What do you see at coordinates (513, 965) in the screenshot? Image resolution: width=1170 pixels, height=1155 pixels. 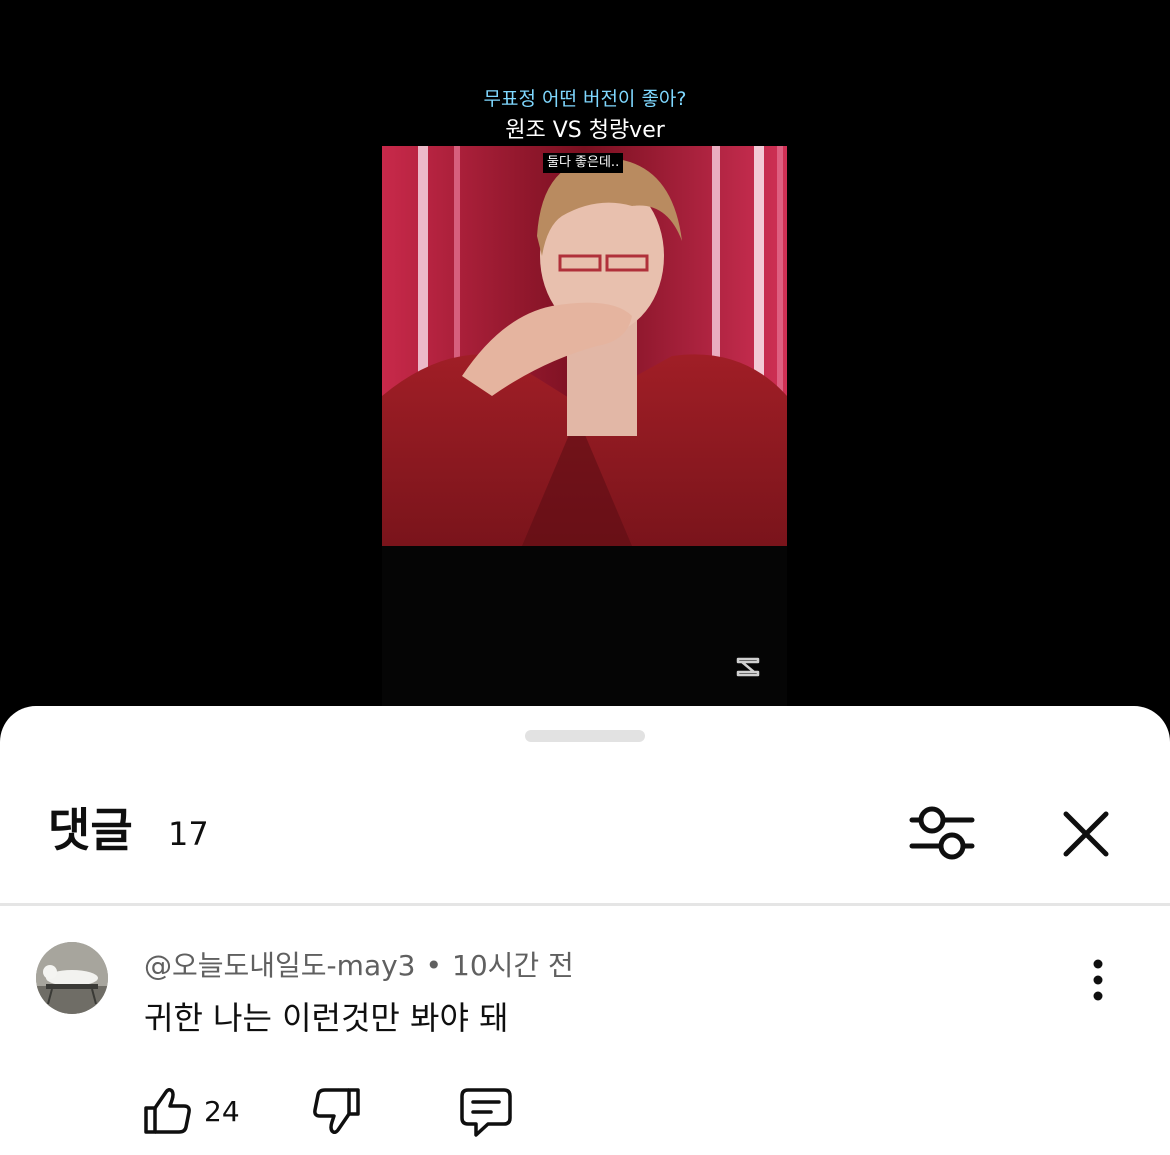 I see `comment-time: 10시간 전` at bounding box center [513, 965].